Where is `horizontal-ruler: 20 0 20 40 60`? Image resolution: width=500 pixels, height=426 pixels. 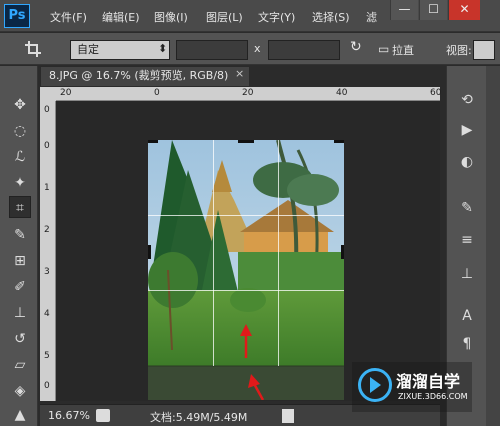
horizontal-ruler: 20 0 20 40 60 is located at coordinates (249, 94).